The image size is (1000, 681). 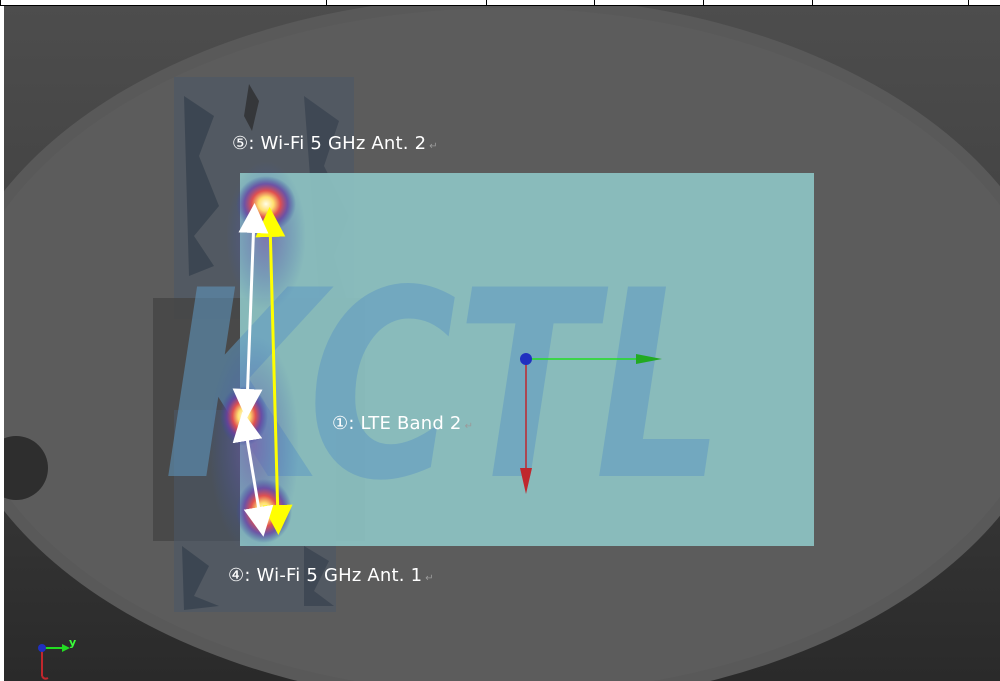 What do you see at coordinates (54, 662) in the screenshot?
I see `orientation-axis-icon` at bounding box center [54, 662].